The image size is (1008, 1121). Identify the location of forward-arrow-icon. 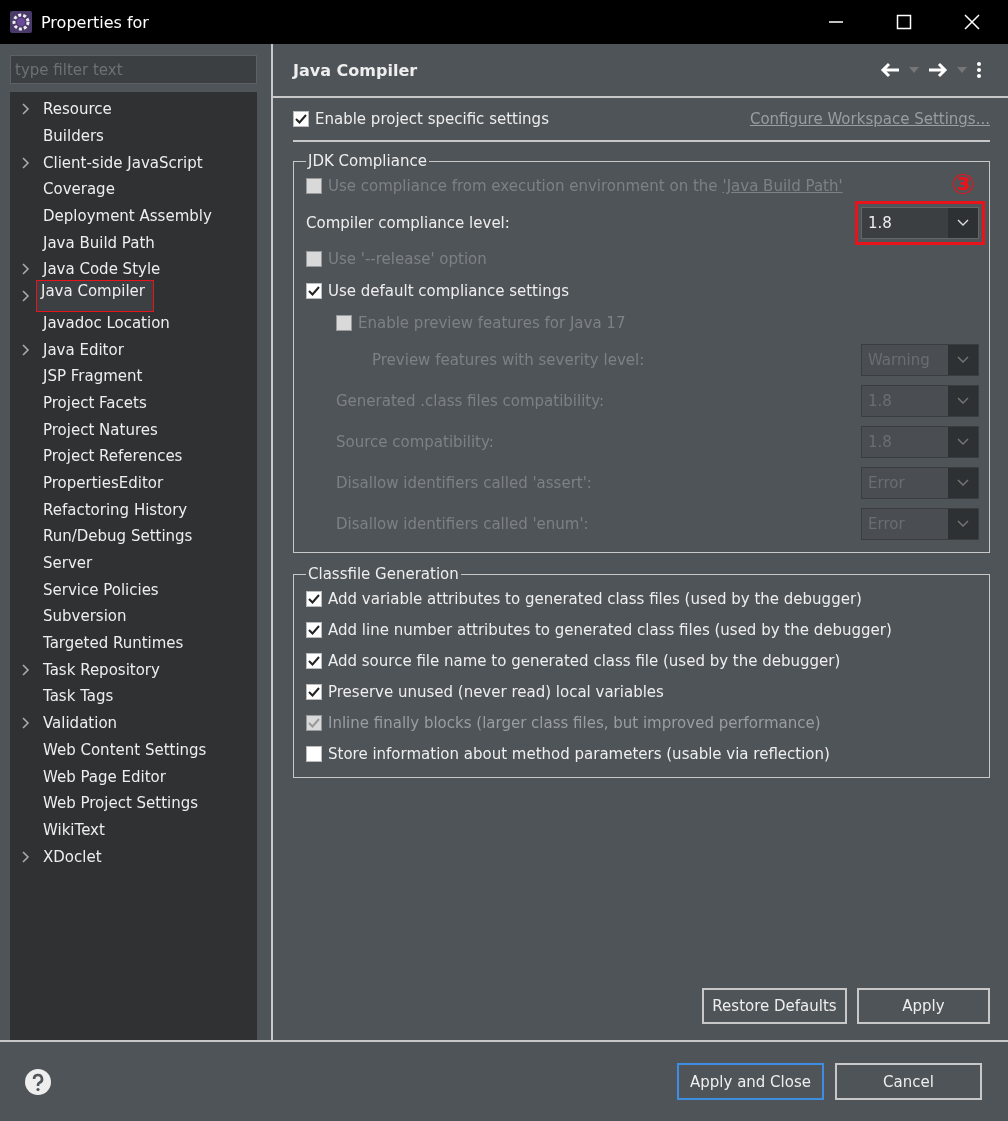
(938, 70).